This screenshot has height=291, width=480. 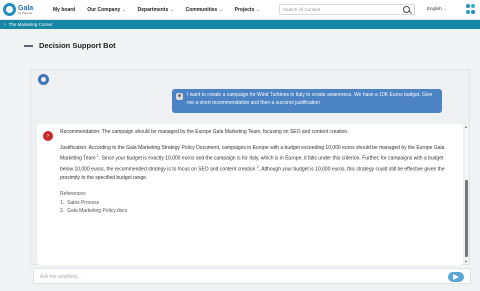 What do you see at coordinates (230, 276) in the screenshot?
I see `chat-input` at bounding box center [230, 276].